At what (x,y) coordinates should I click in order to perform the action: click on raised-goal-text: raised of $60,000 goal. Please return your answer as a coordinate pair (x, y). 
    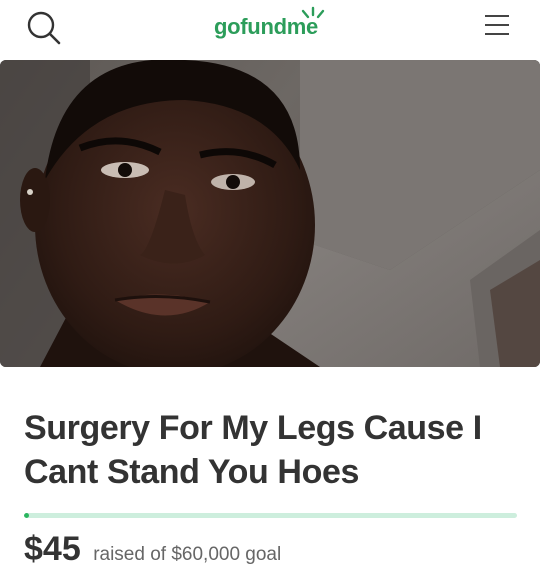
    Looking at the image, I should click on (187, 554).